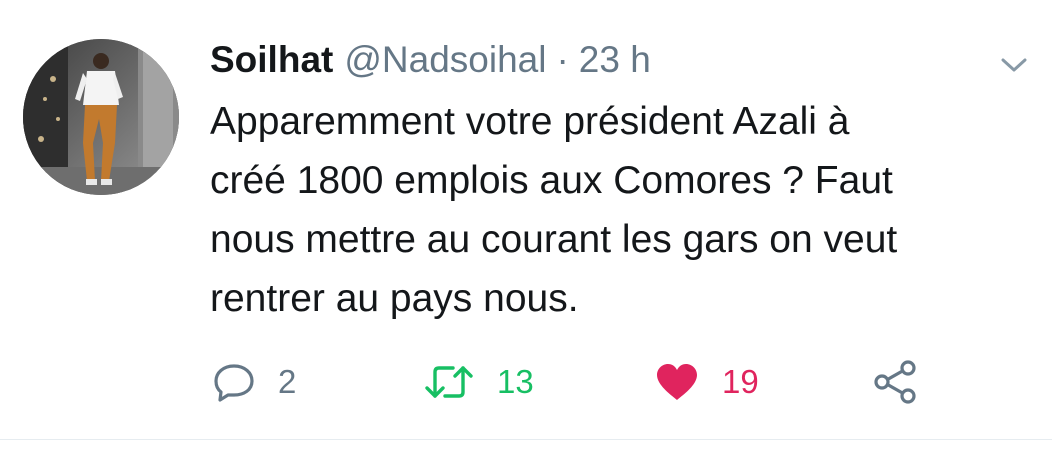 The height and width of the screenshot is (451, 1052). What do you see at coordinates (740, 381) in the screenshot?
I see `like-count: 19` at bounding box center [740, 381].